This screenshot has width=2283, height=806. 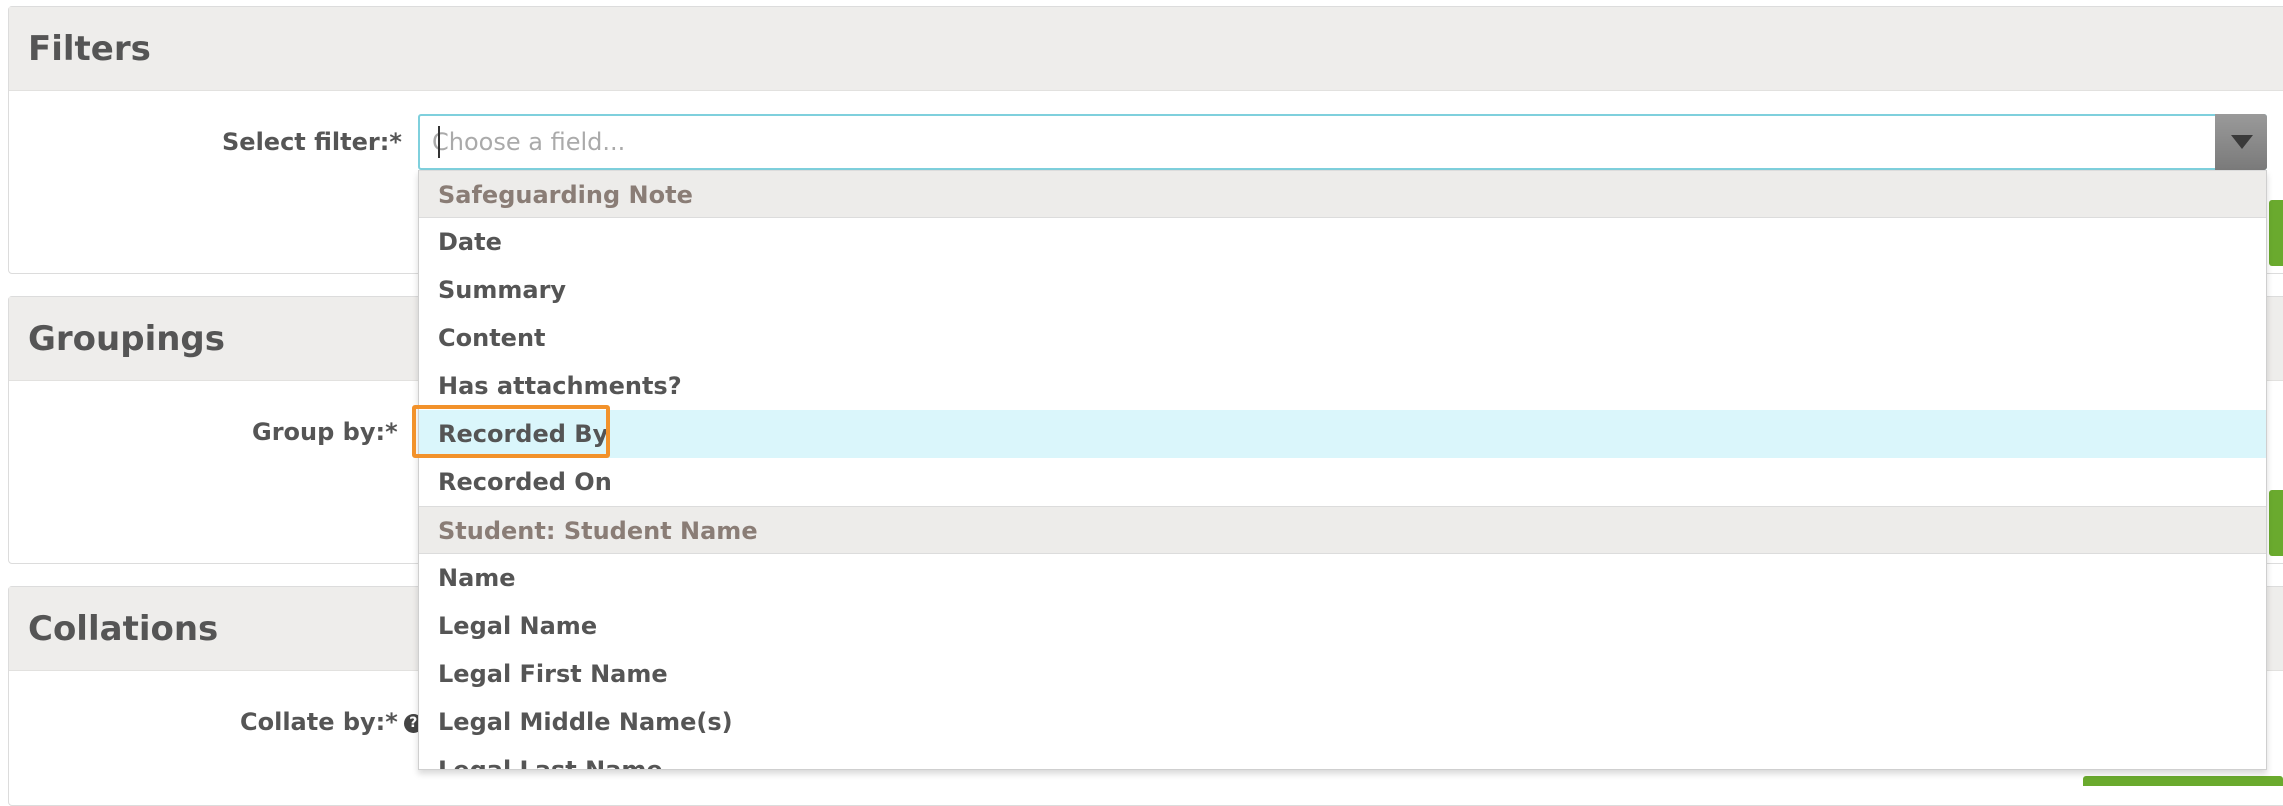 What do you see at coordinates (1342, 530) in the screenshot?
I see `option-group-header: Student: Student Name` at bounding box center [1342, 530].